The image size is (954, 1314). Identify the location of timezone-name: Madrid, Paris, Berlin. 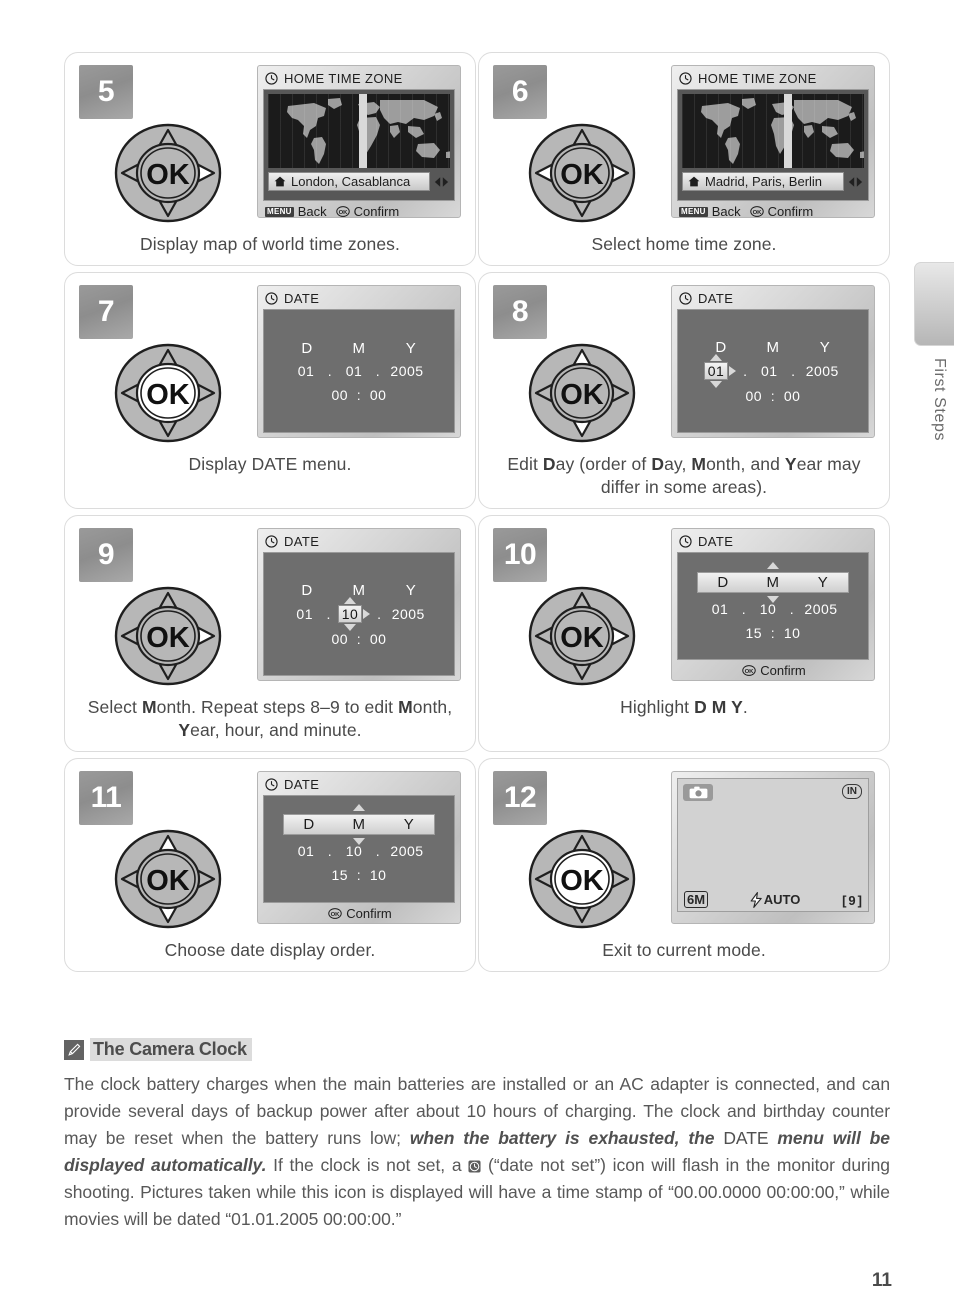
(764, 181).